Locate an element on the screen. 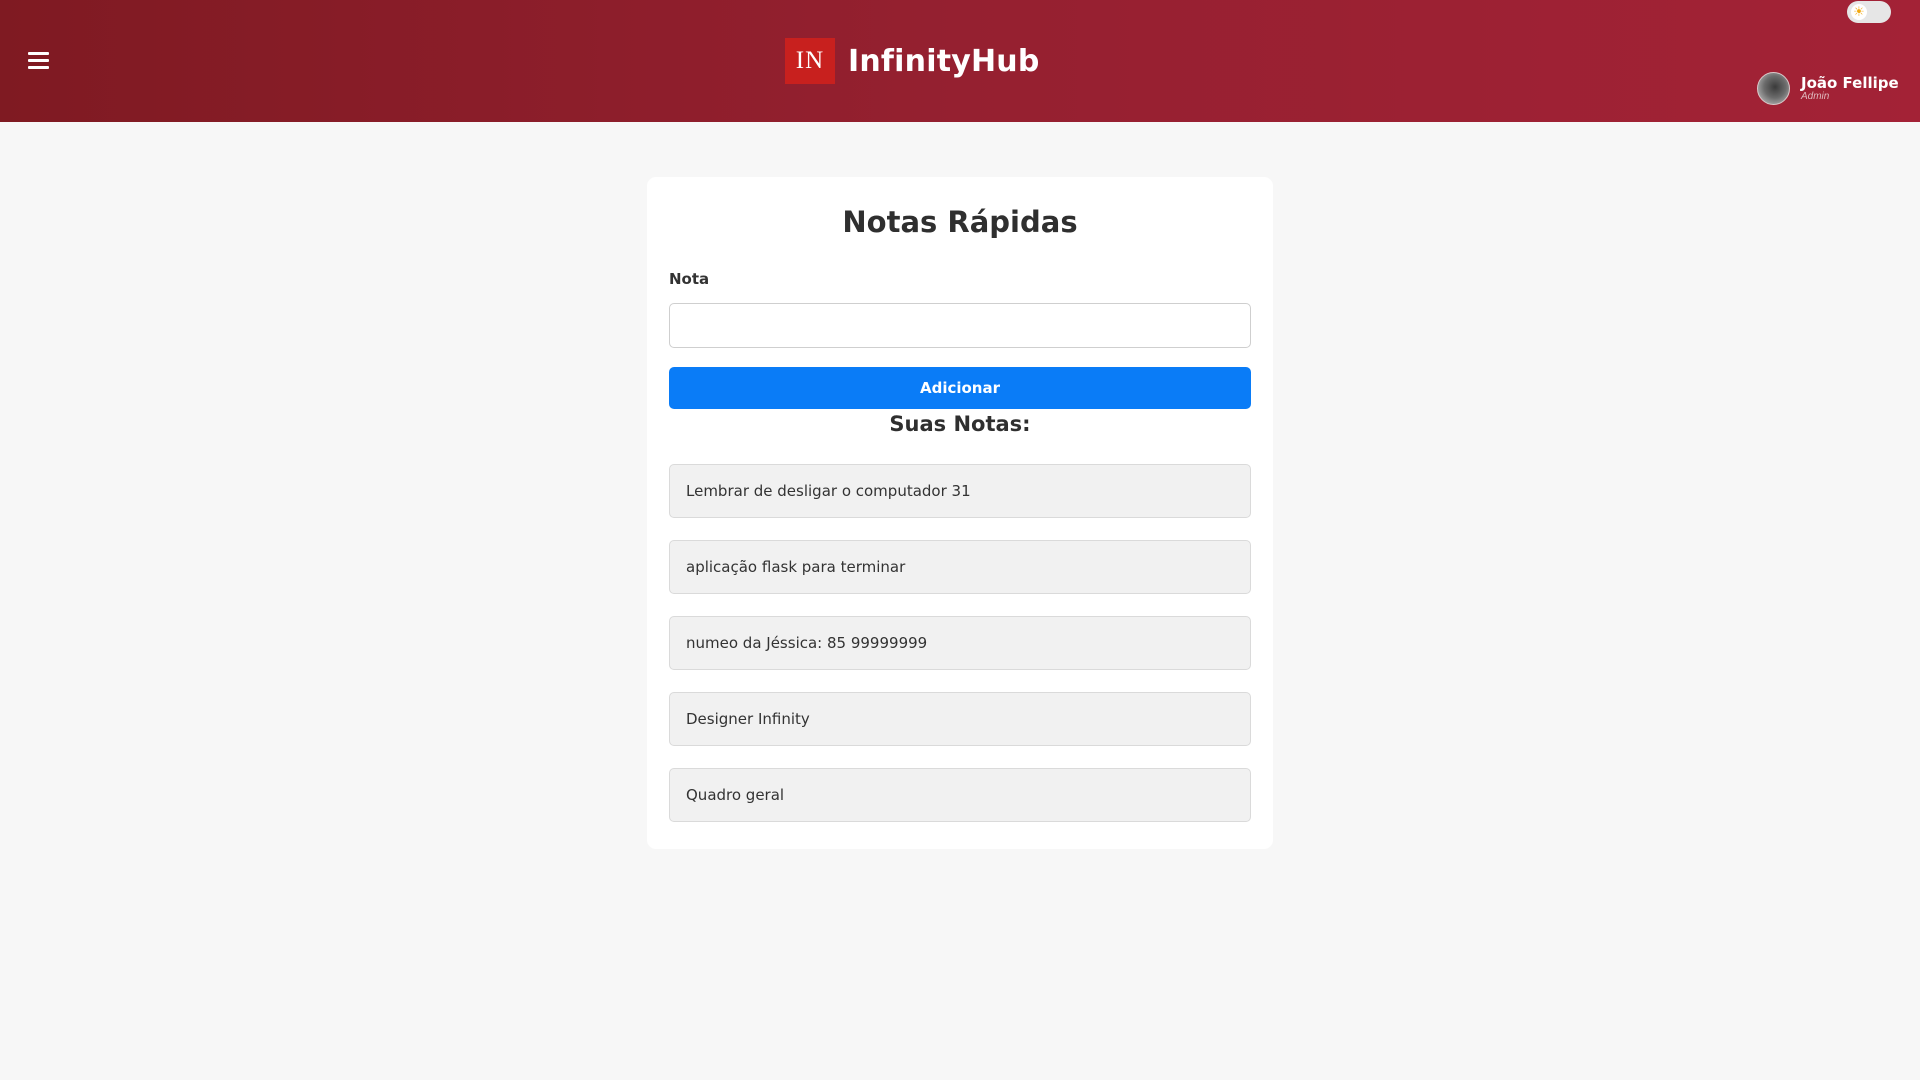 The width and height of the screenshot is (1920, 1080). sun-icon: ☀ is located at coordinates (1859, 12).